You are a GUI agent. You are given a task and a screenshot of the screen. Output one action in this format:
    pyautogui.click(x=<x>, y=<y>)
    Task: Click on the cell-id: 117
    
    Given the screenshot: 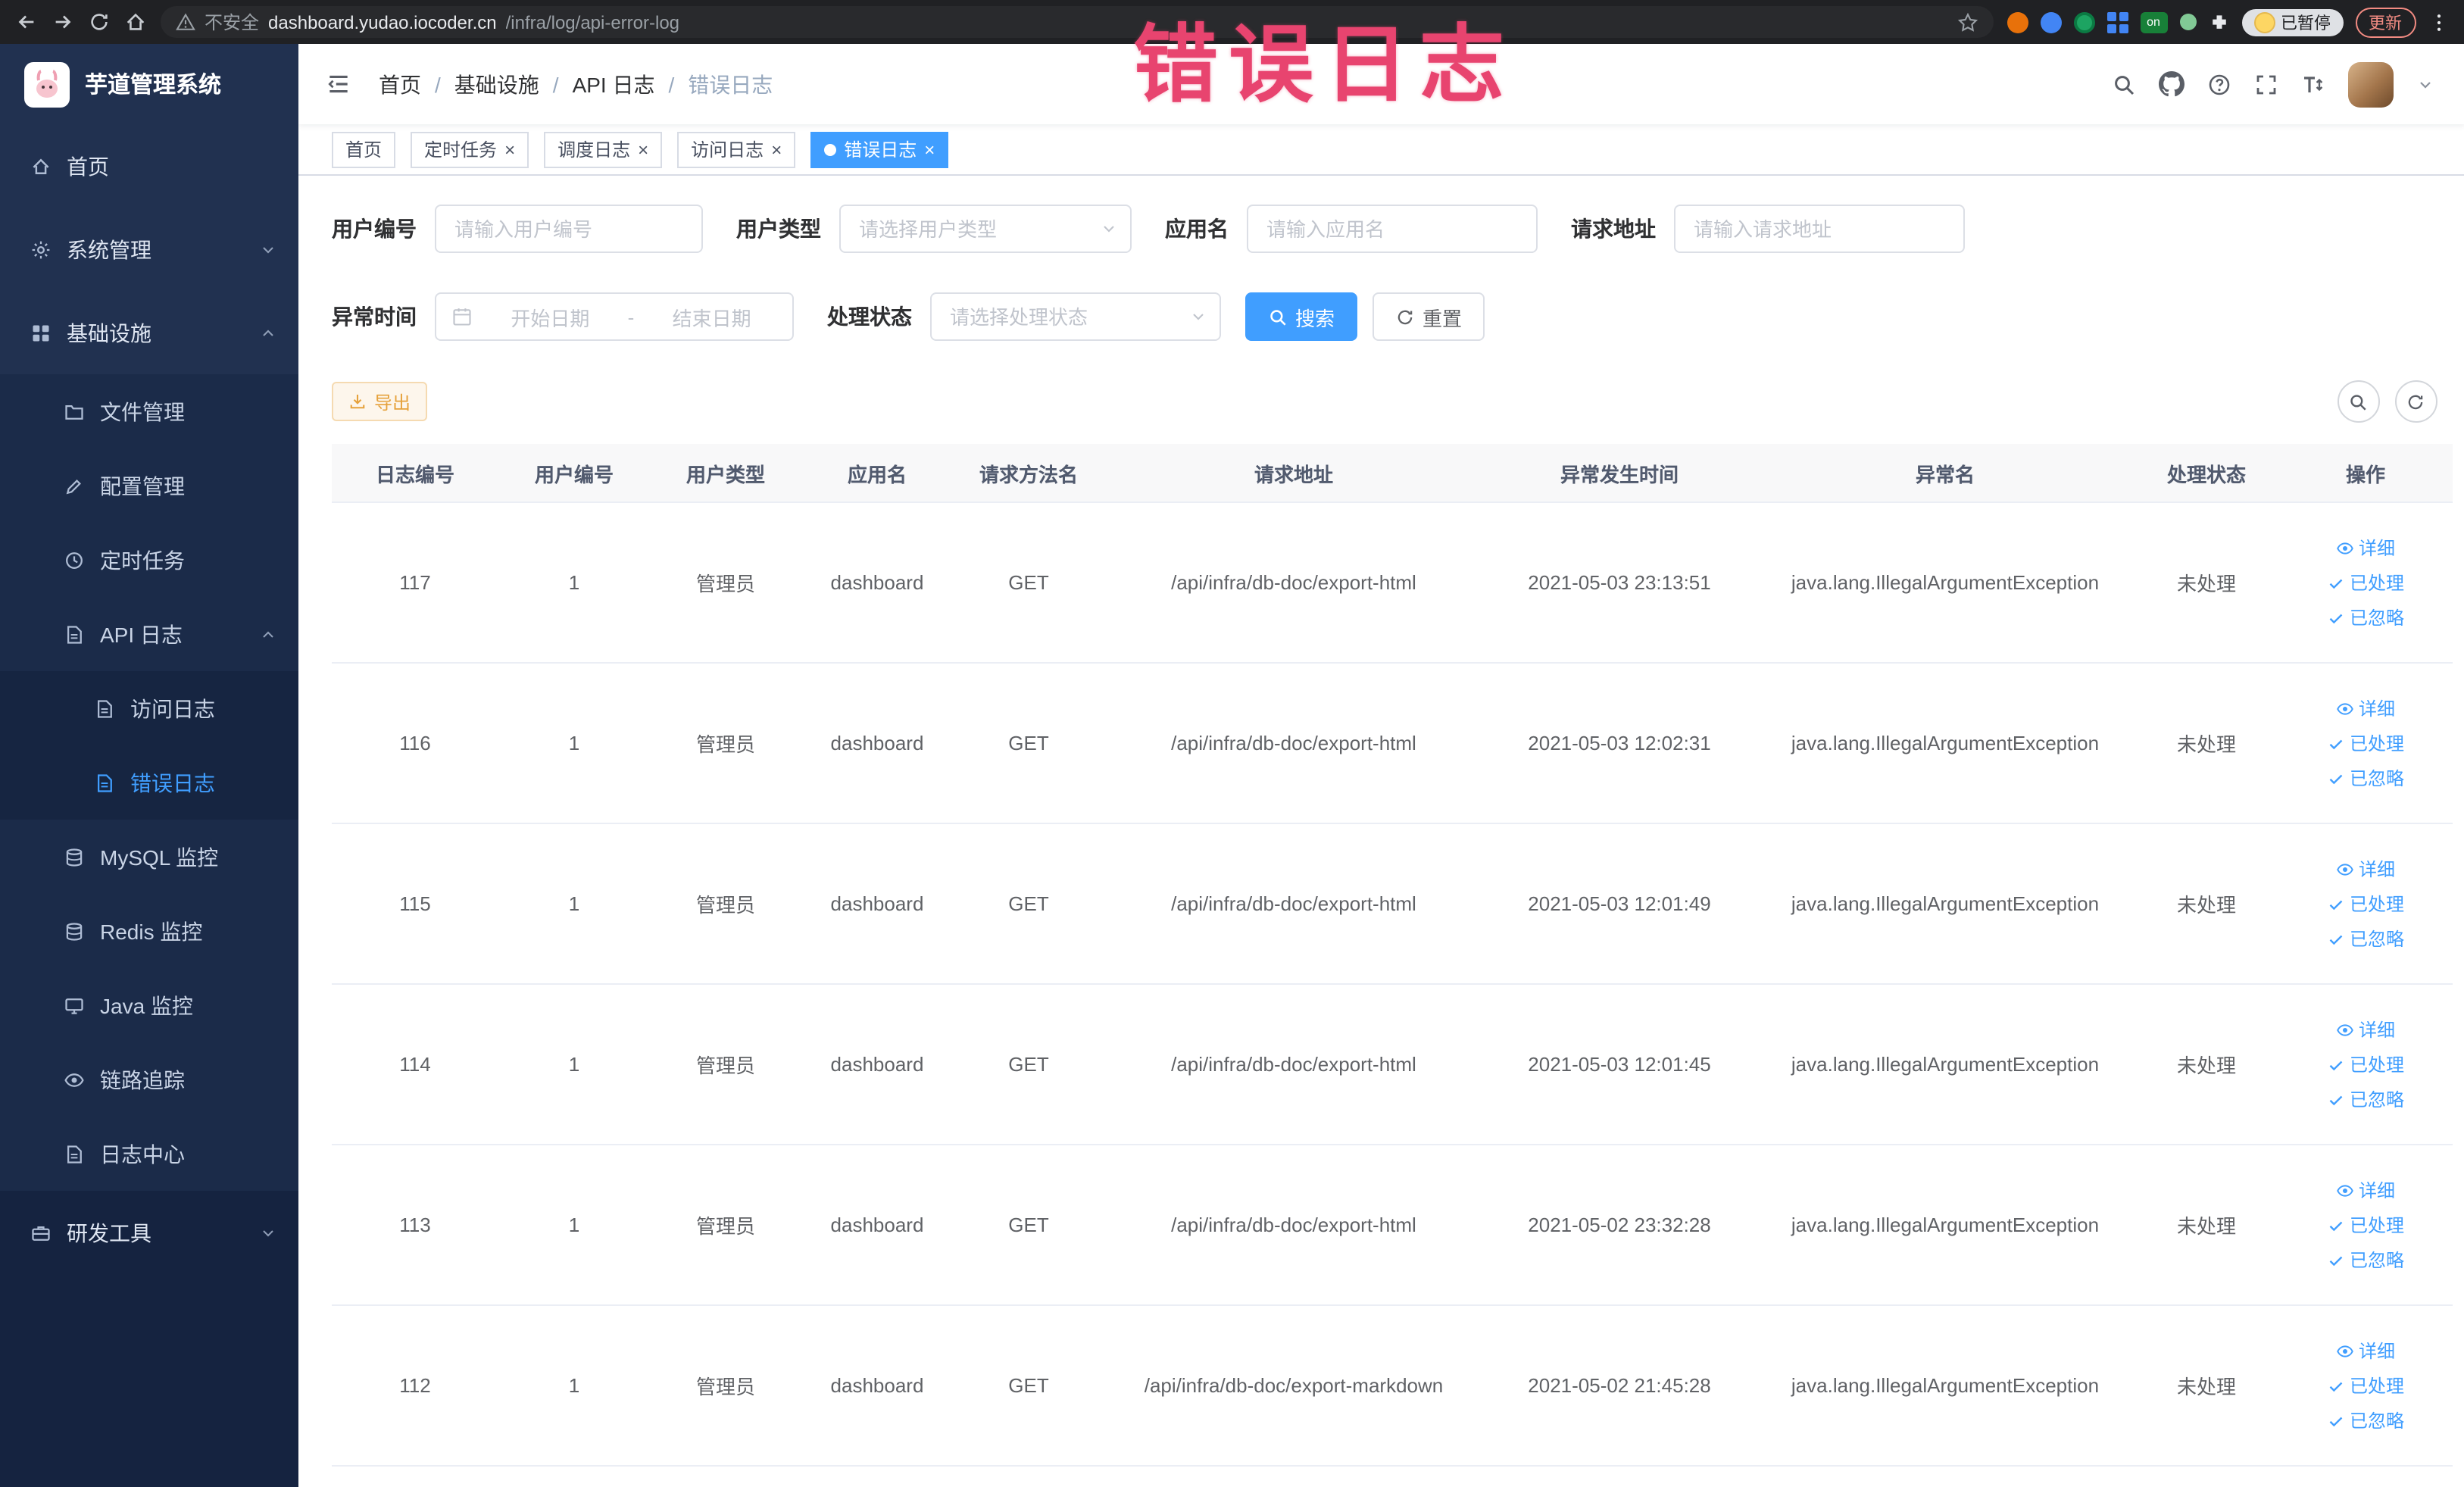 What is the action you would take?
    pyautogui.click(x=415, y=582)
    